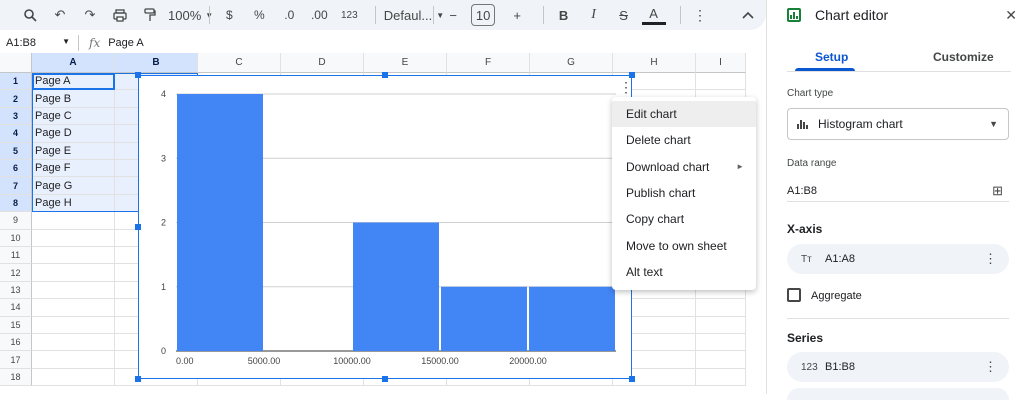 The image size is (1024, 400). Describe the element at coordinates (73, 98) in the screenshot. I see `cell: Page B` at that location.